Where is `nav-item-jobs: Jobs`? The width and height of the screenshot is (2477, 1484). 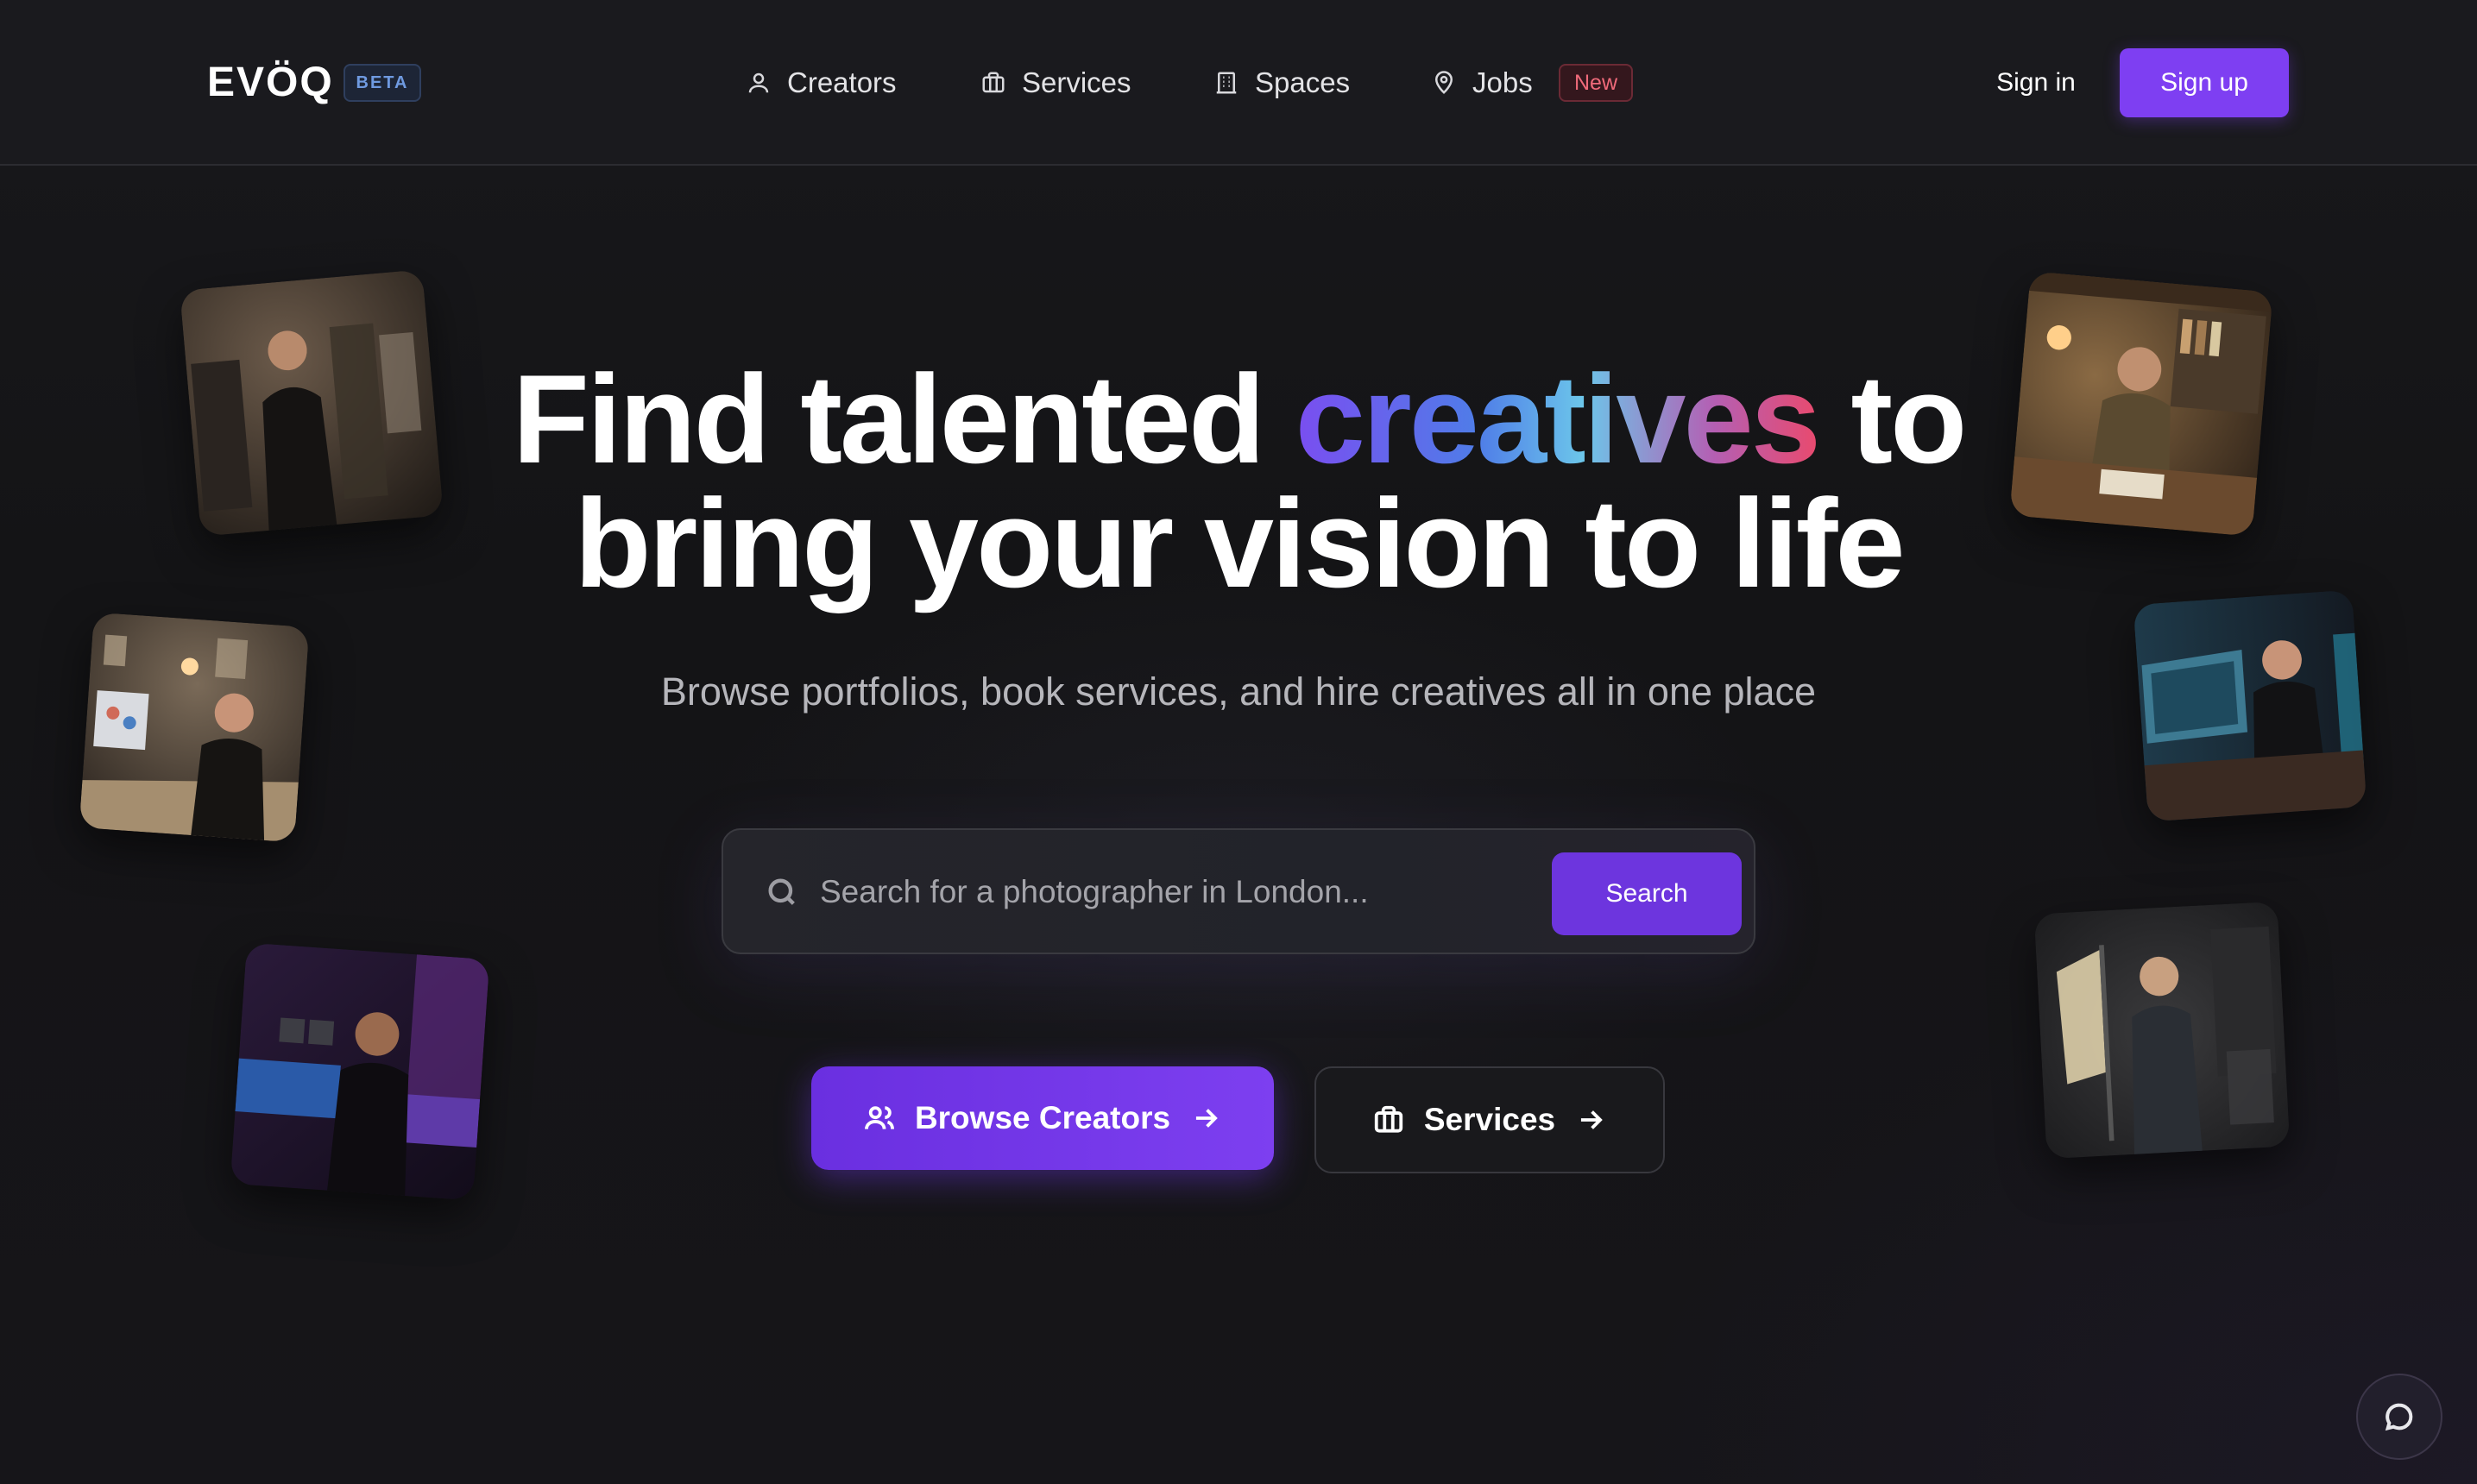
nav-item-jobs: Jobs is located at coordinates (1482, 82).